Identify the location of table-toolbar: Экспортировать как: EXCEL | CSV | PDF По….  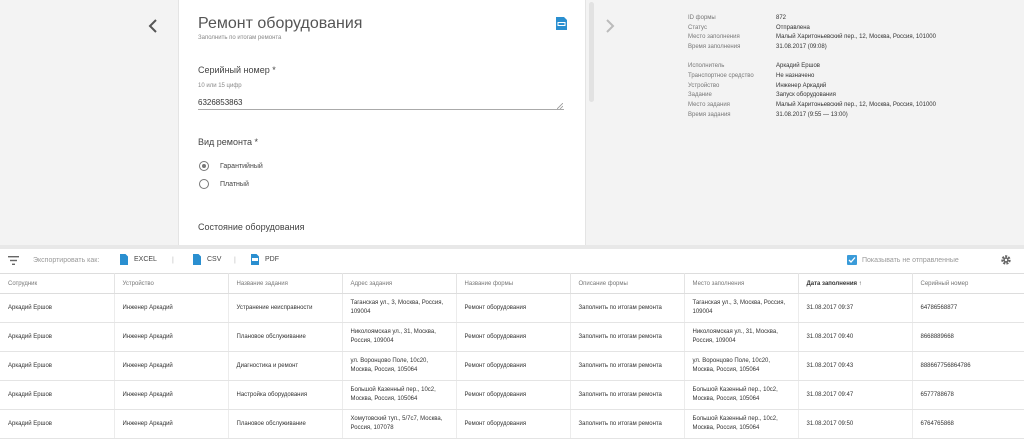
(512, 261).